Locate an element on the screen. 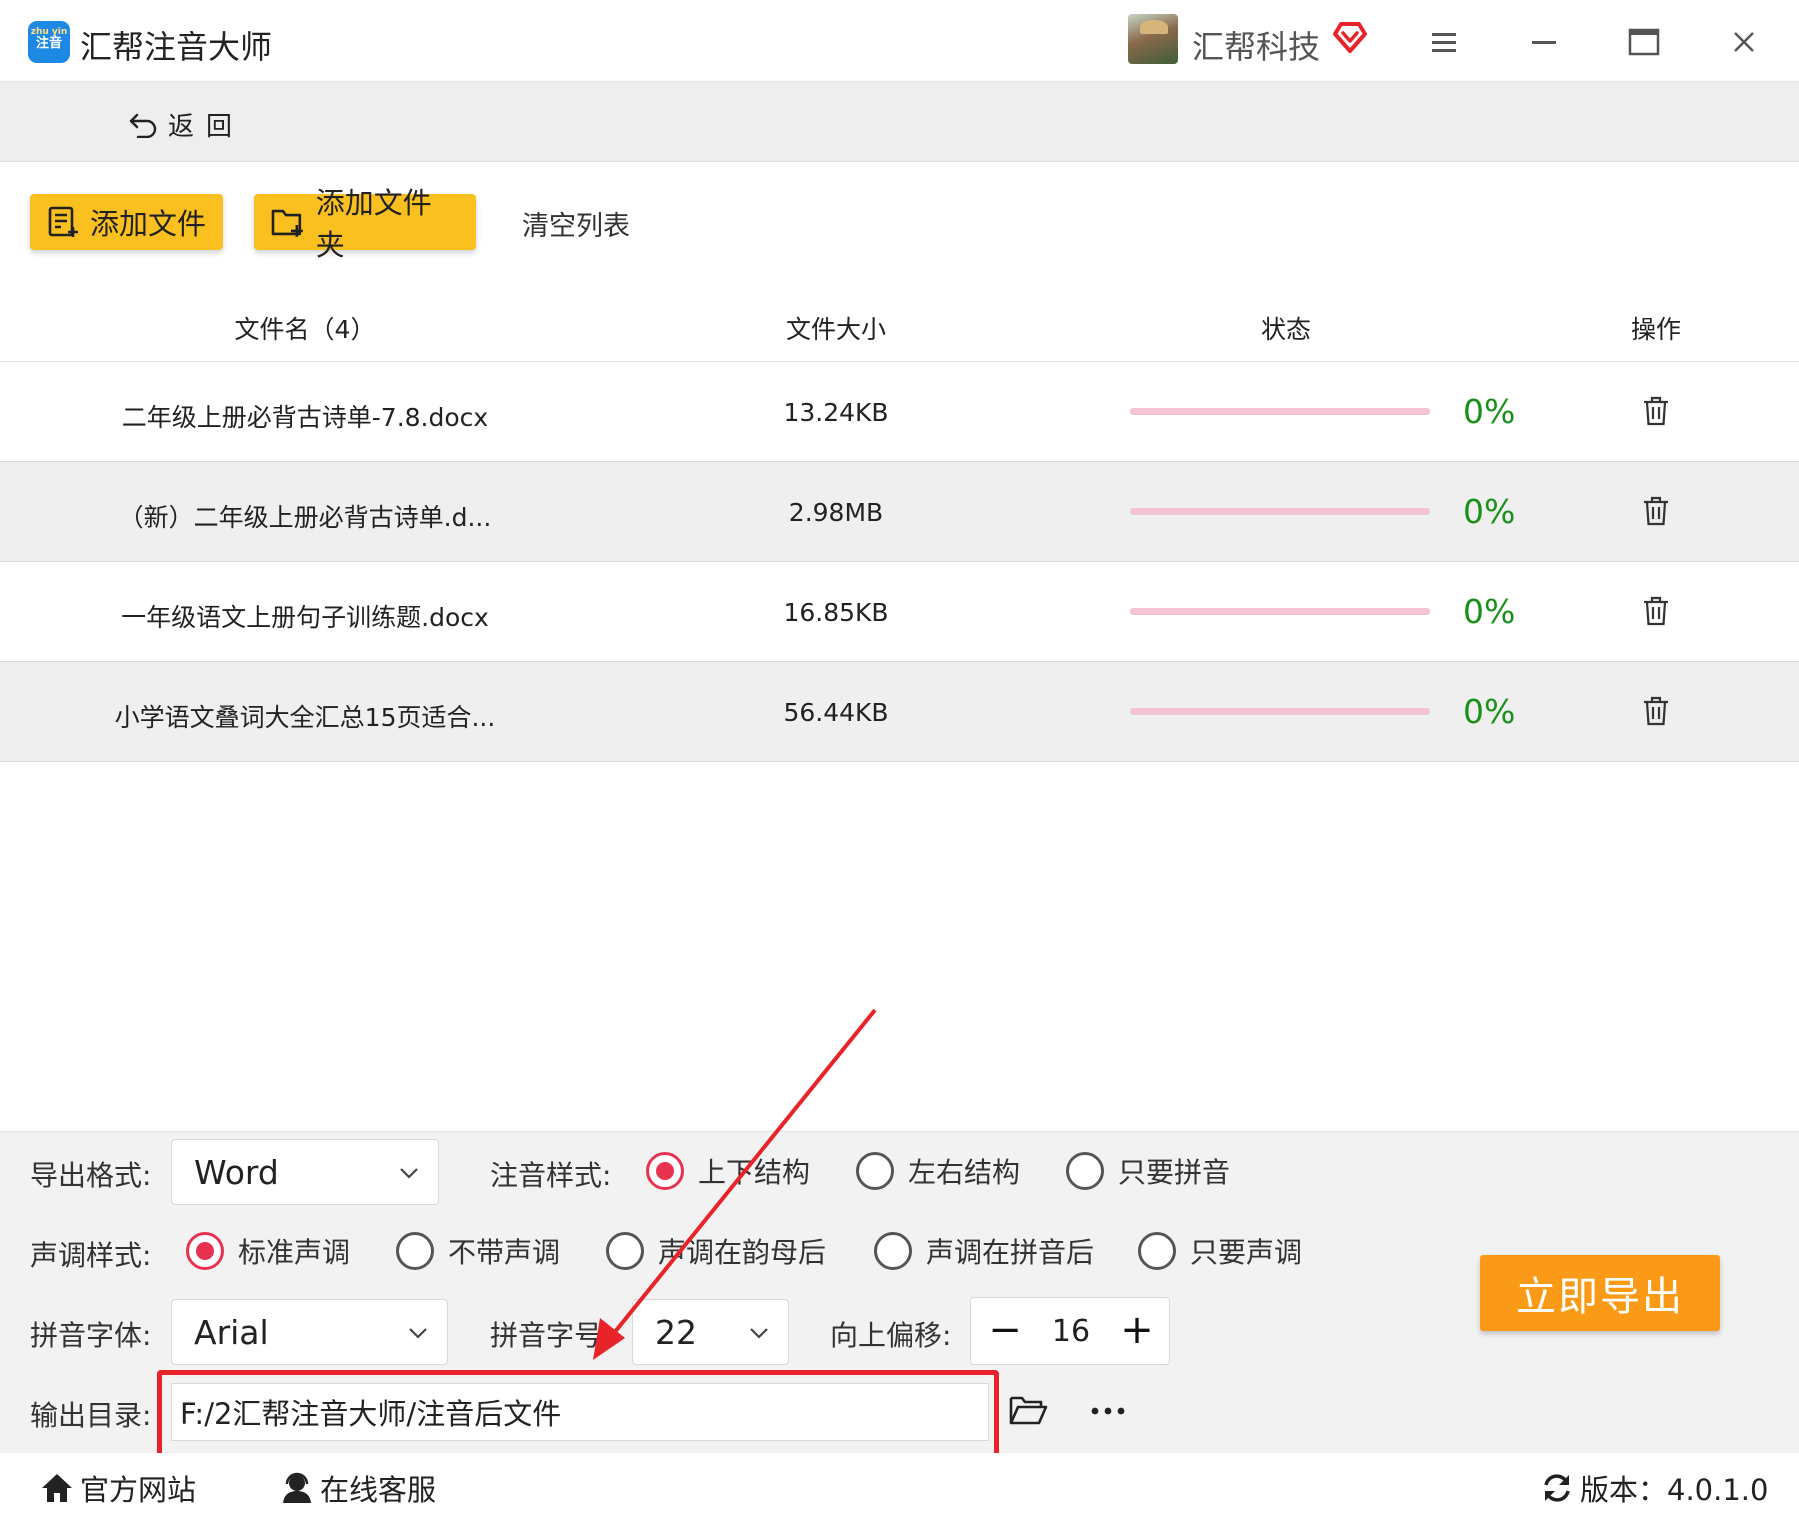 Image resolution: width=1799 pixels, height=1519 pixels. offset-value: 16 is located at coordinates (1071, 1331).